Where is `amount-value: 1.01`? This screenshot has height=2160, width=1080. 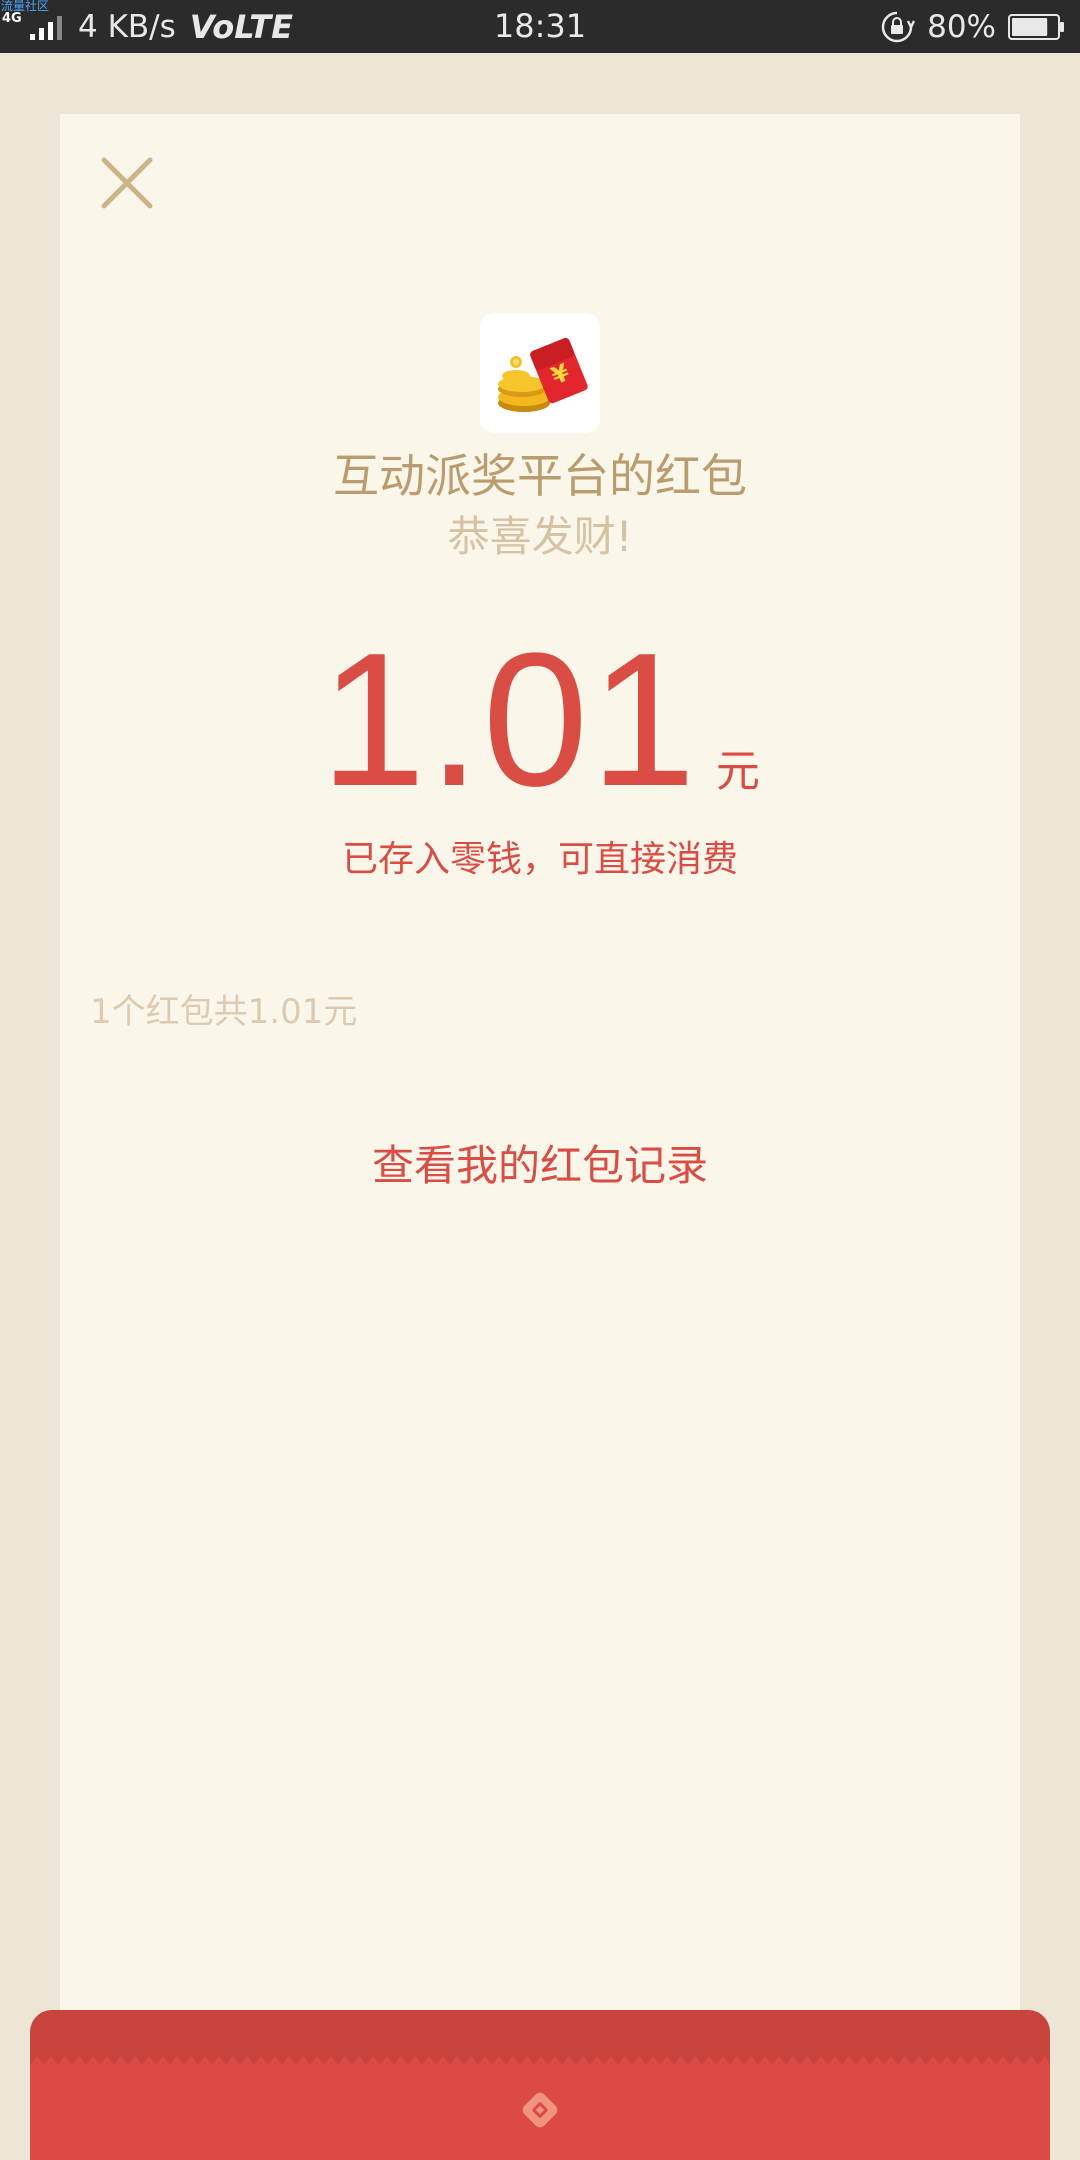 amount-value: 1.01 is located at coordinates (509, 720).